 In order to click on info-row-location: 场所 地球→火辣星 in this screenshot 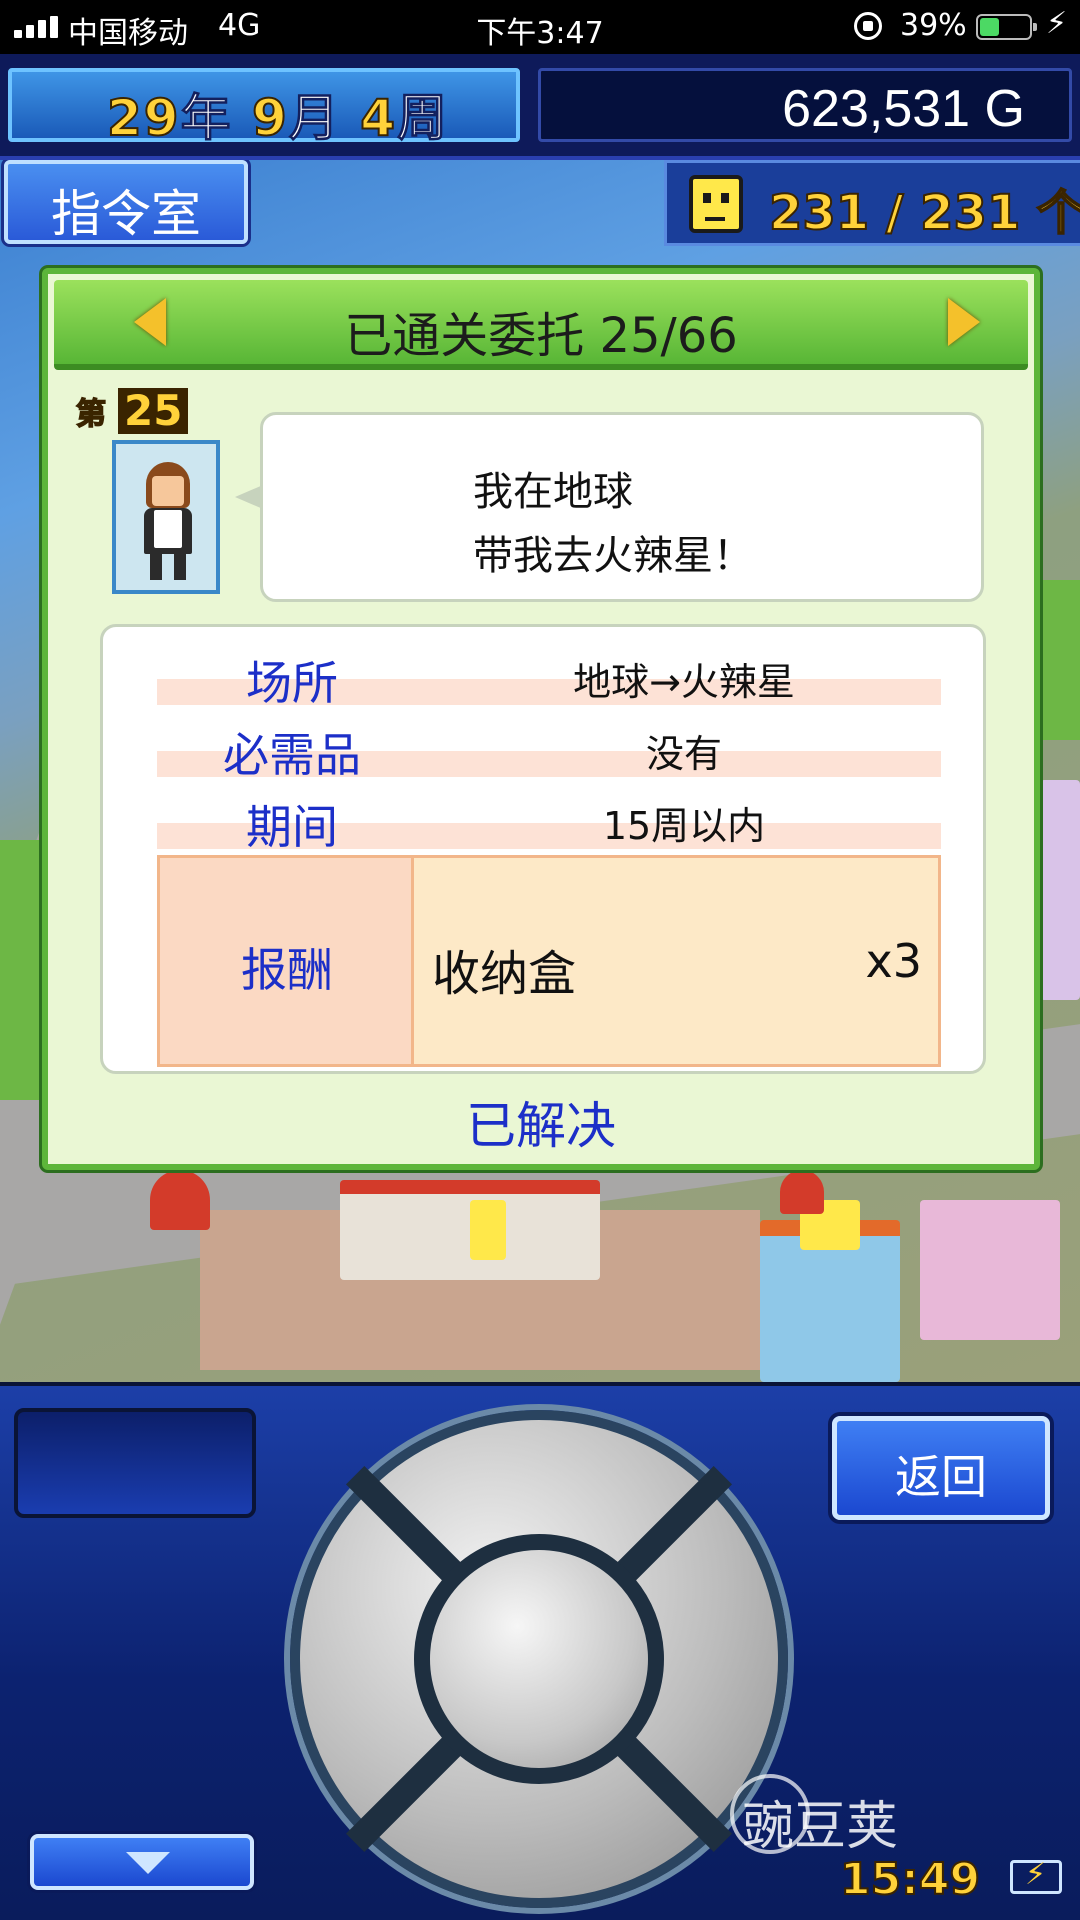, I will do `click(549, 677)`.